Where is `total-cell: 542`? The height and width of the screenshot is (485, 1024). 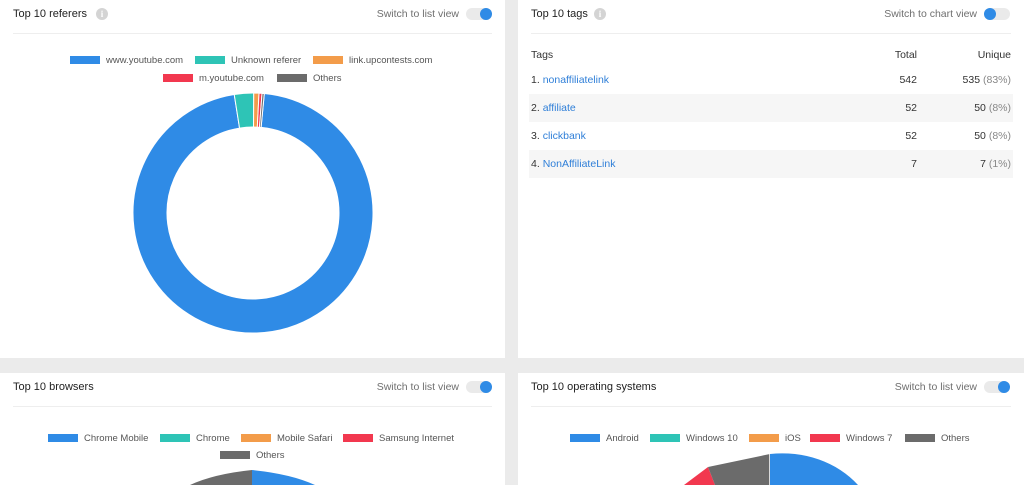
total-cell: 542 is located at coordinates (908, 80).